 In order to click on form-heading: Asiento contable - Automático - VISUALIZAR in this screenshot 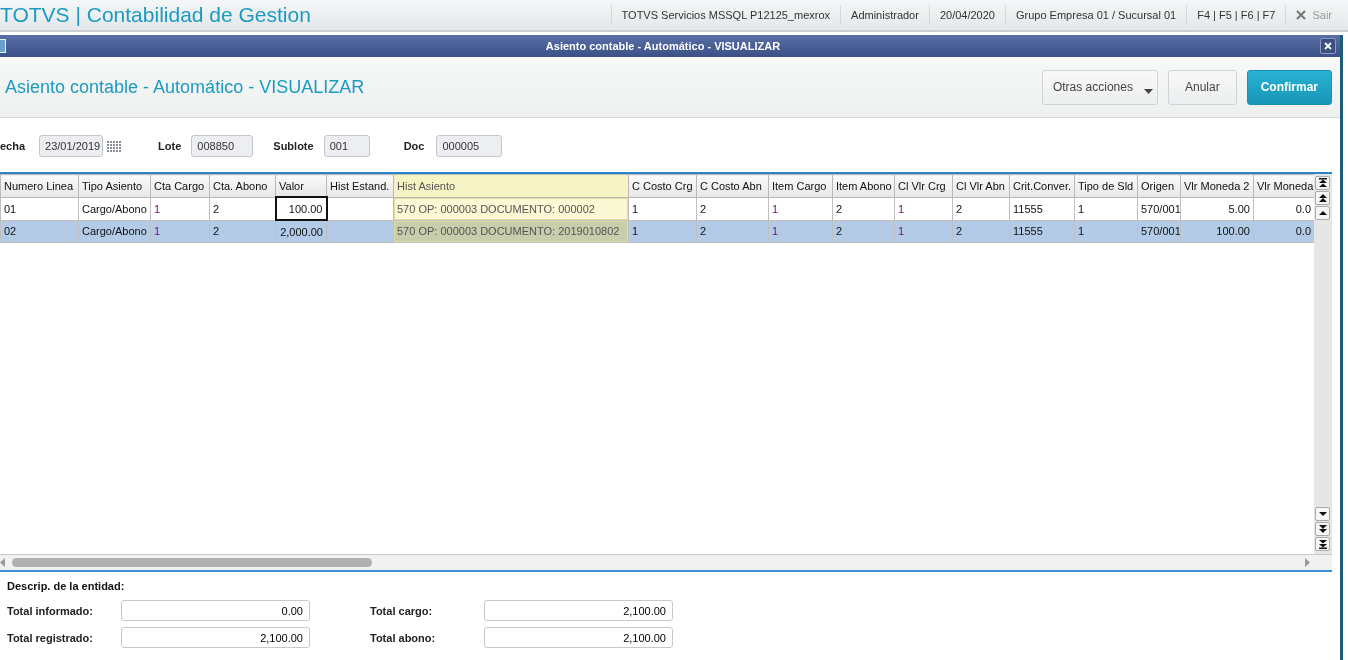, I will do `click(185, 87)`.